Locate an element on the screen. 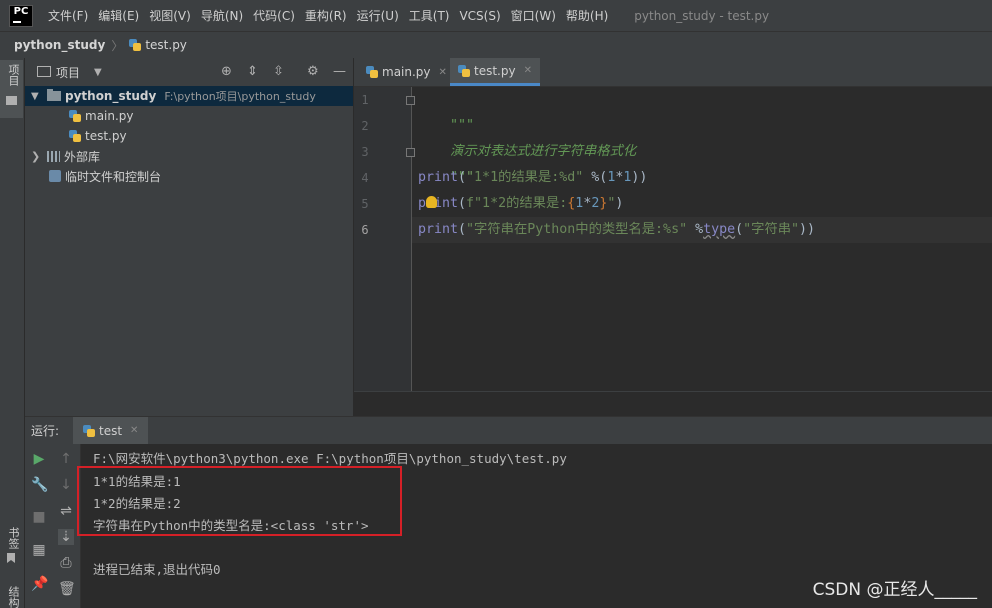 The height and width of the screenshot is (608, 992). structure-tool-tab: 结构 is located at coordinates (11, 595).